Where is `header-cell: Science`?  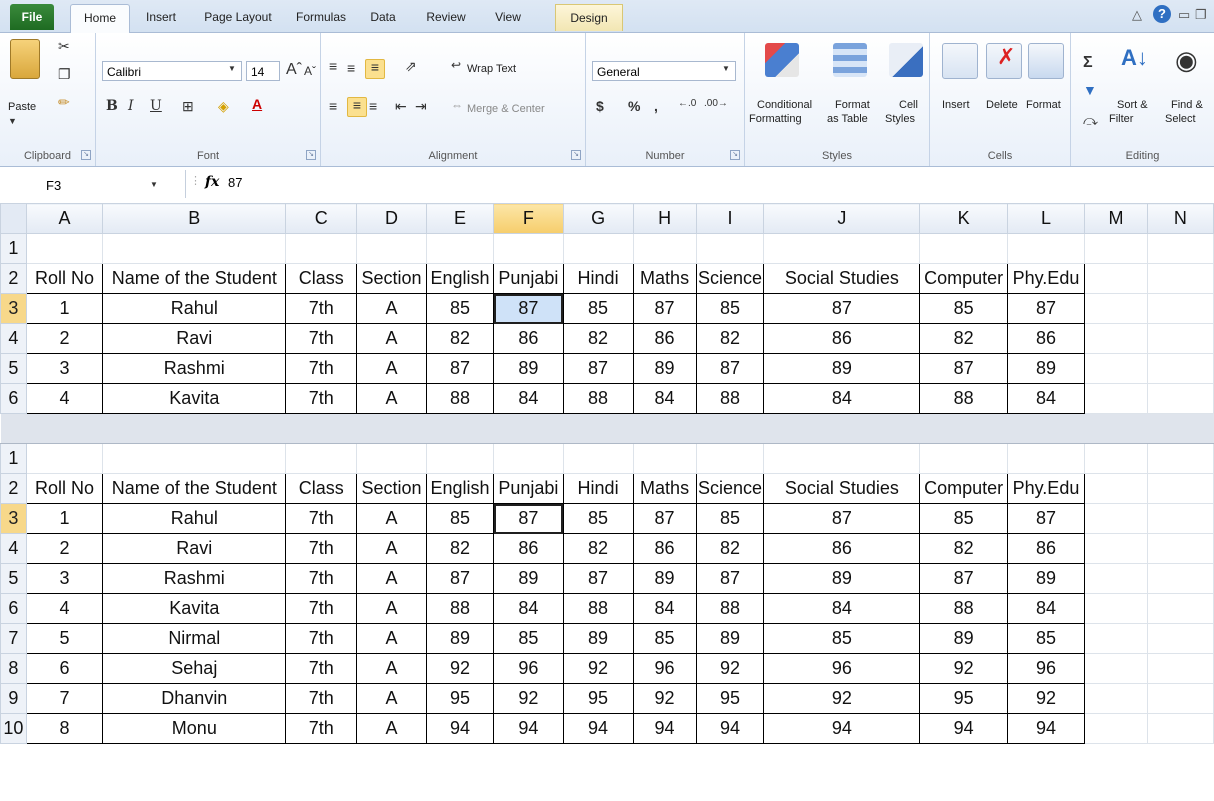
header-cell: Science is located at coordinates (730, 278).